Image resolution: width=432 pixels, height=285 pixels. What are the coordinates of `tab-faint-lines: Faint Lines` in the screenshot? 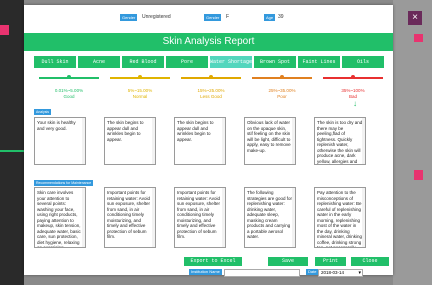 It's located at (319, 62).